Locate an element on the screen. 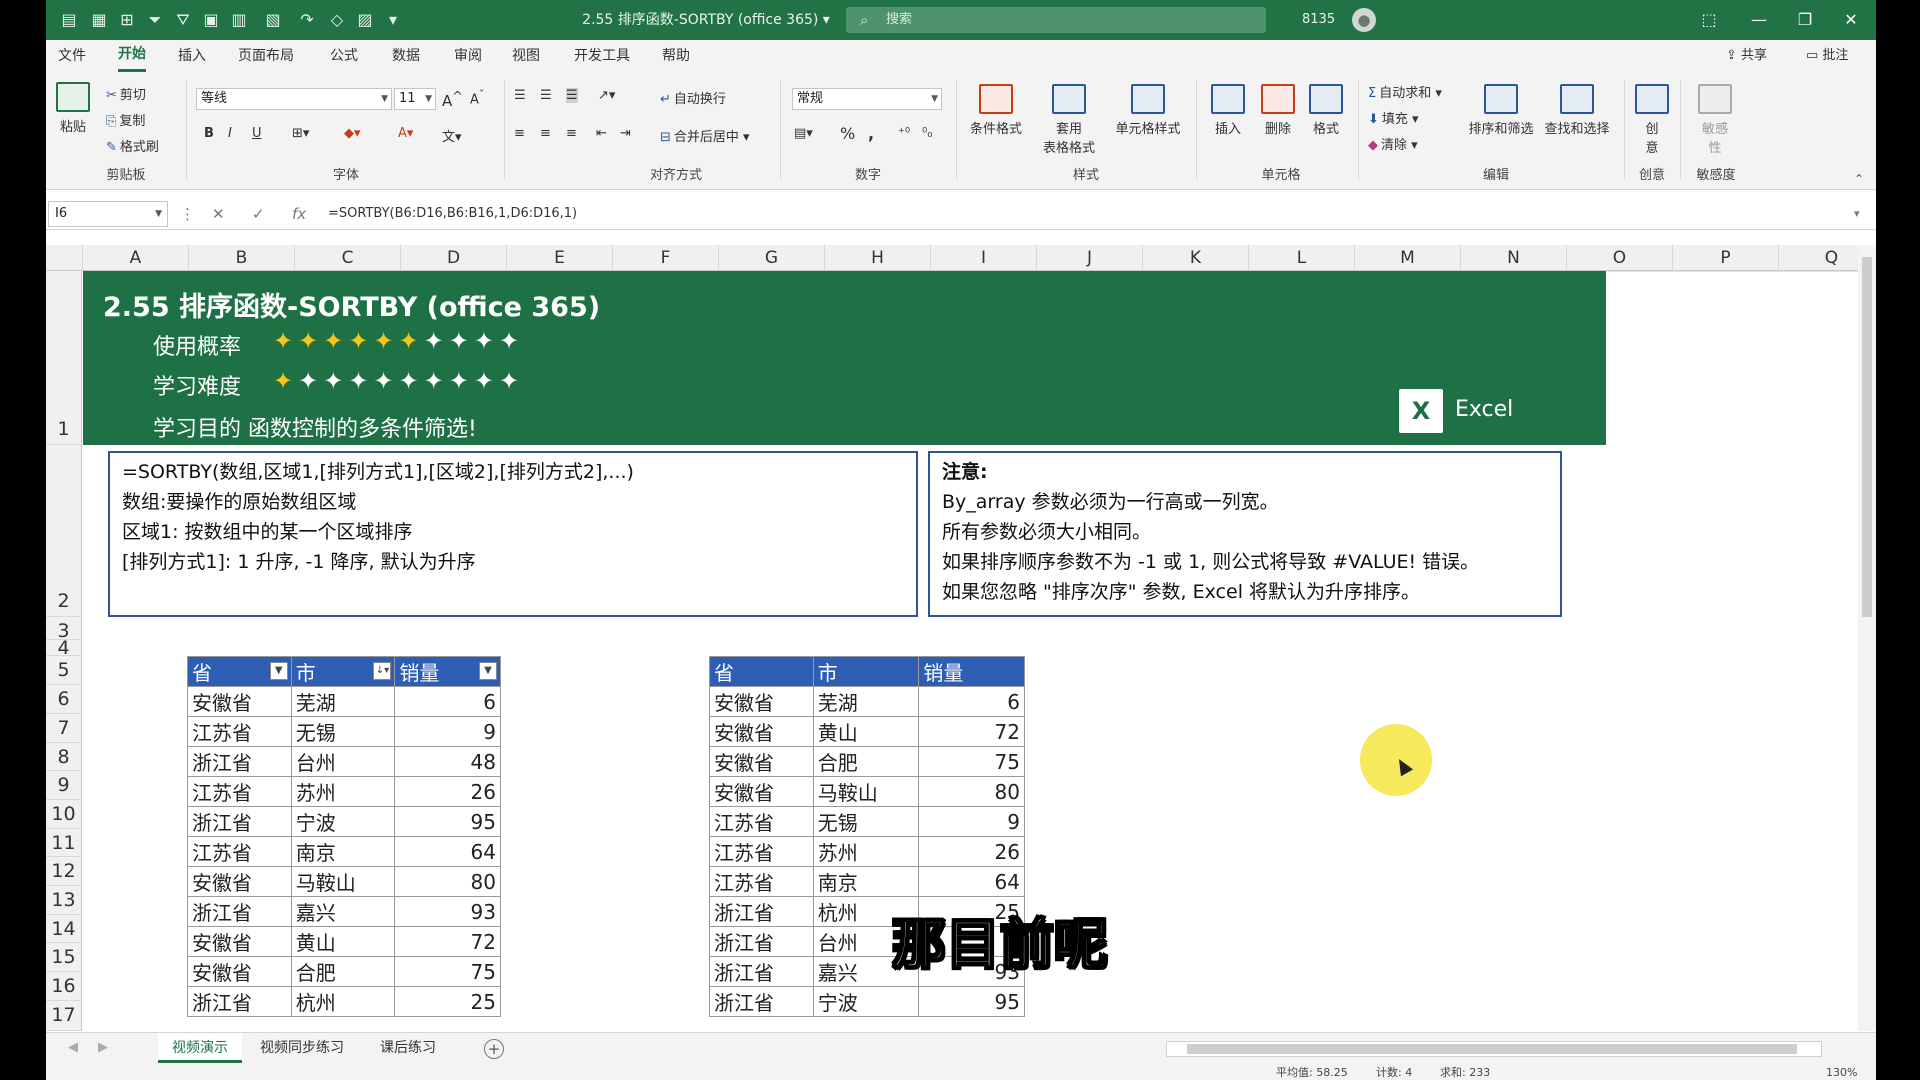 This screenshot has height=1080, width=1920. decrease-font-button: Aˇ is located at coordinates (477, 97).